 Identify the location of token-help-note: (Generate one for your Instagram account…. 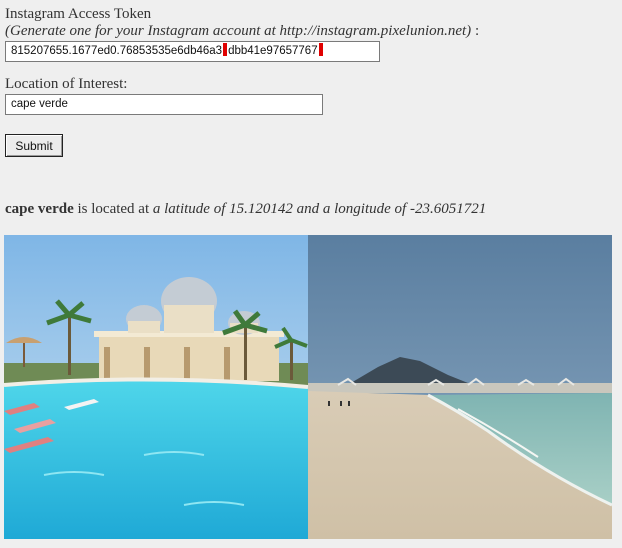
(305, 31).